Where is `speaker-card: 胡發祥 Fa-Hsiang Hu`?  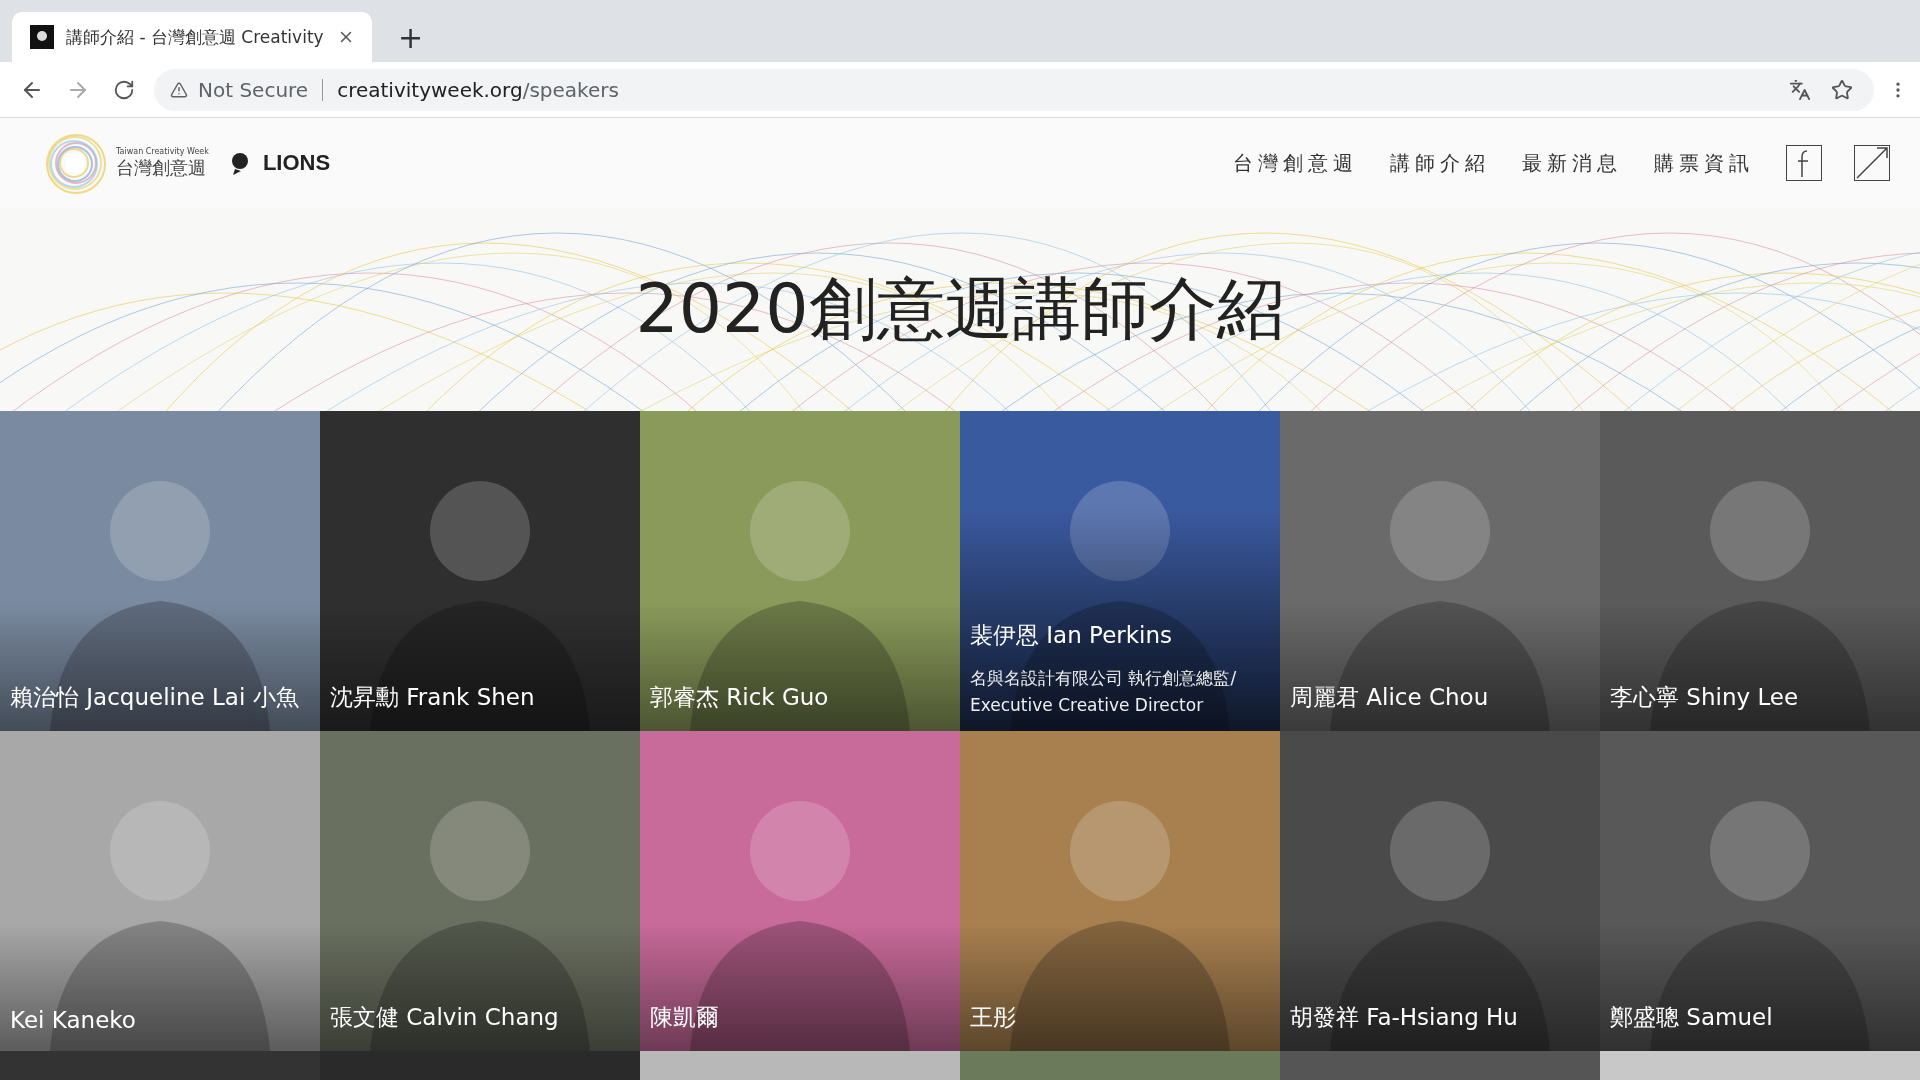
speaker-card: 胡發祥 Fa-Hsiang Hu is located at coordinates (1440, 891).